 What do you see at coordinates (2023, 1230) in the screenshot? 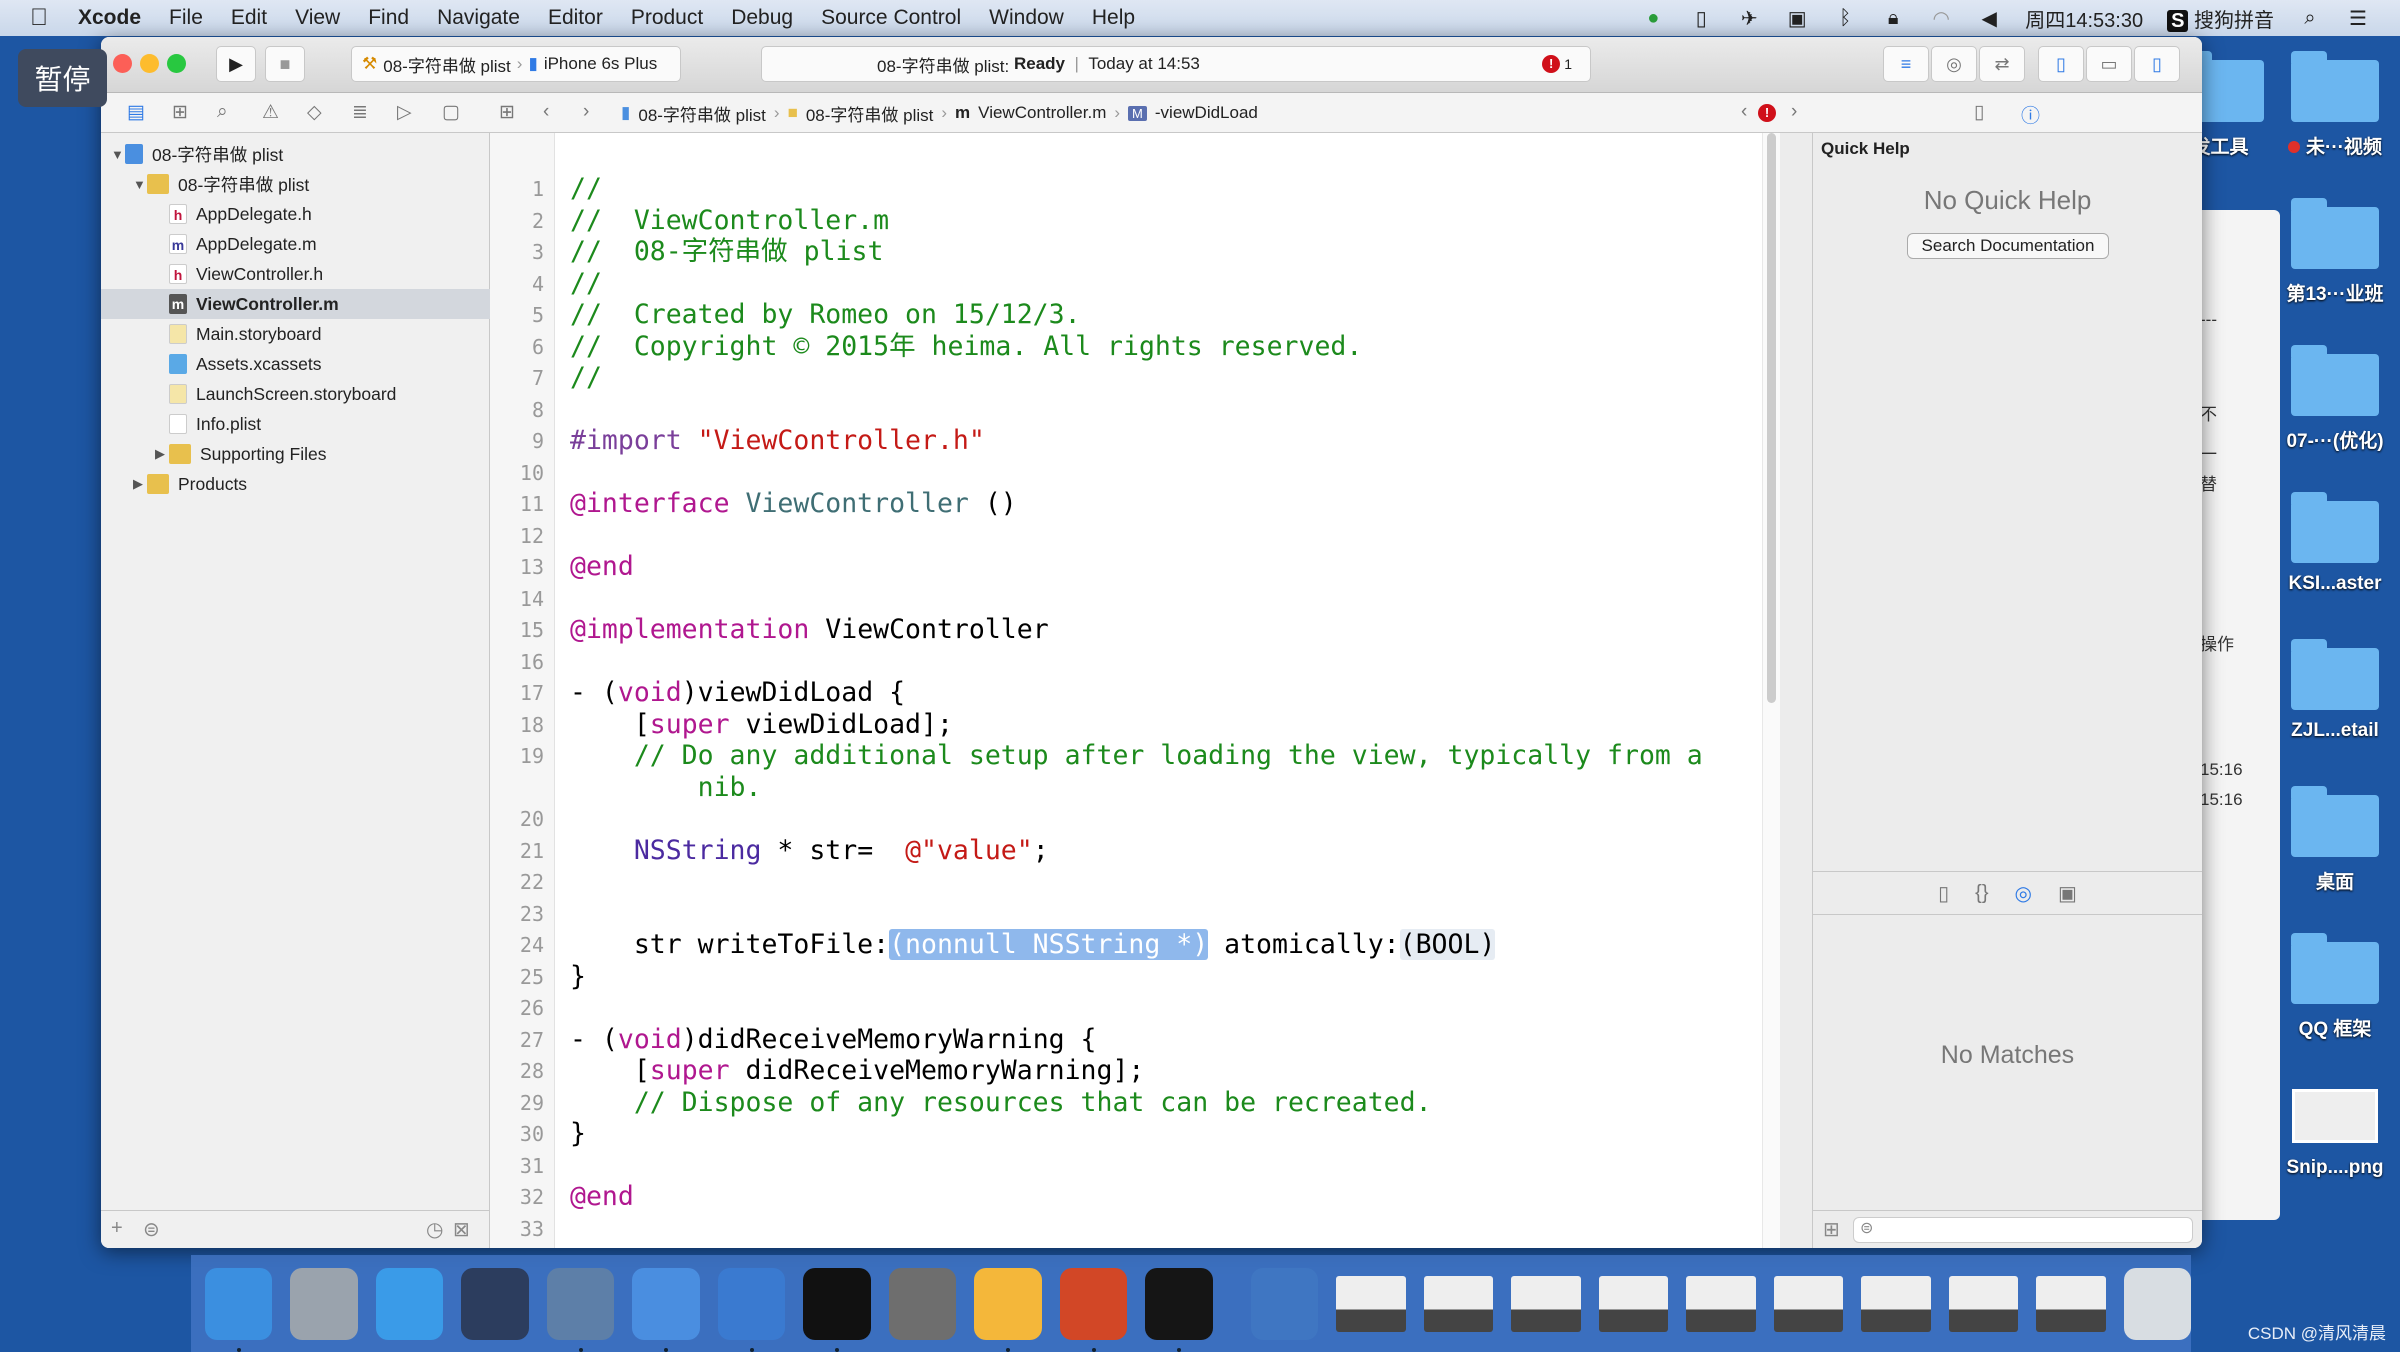
I see `library-filter-input: ⊜` at bounding box center [2023, 1230].